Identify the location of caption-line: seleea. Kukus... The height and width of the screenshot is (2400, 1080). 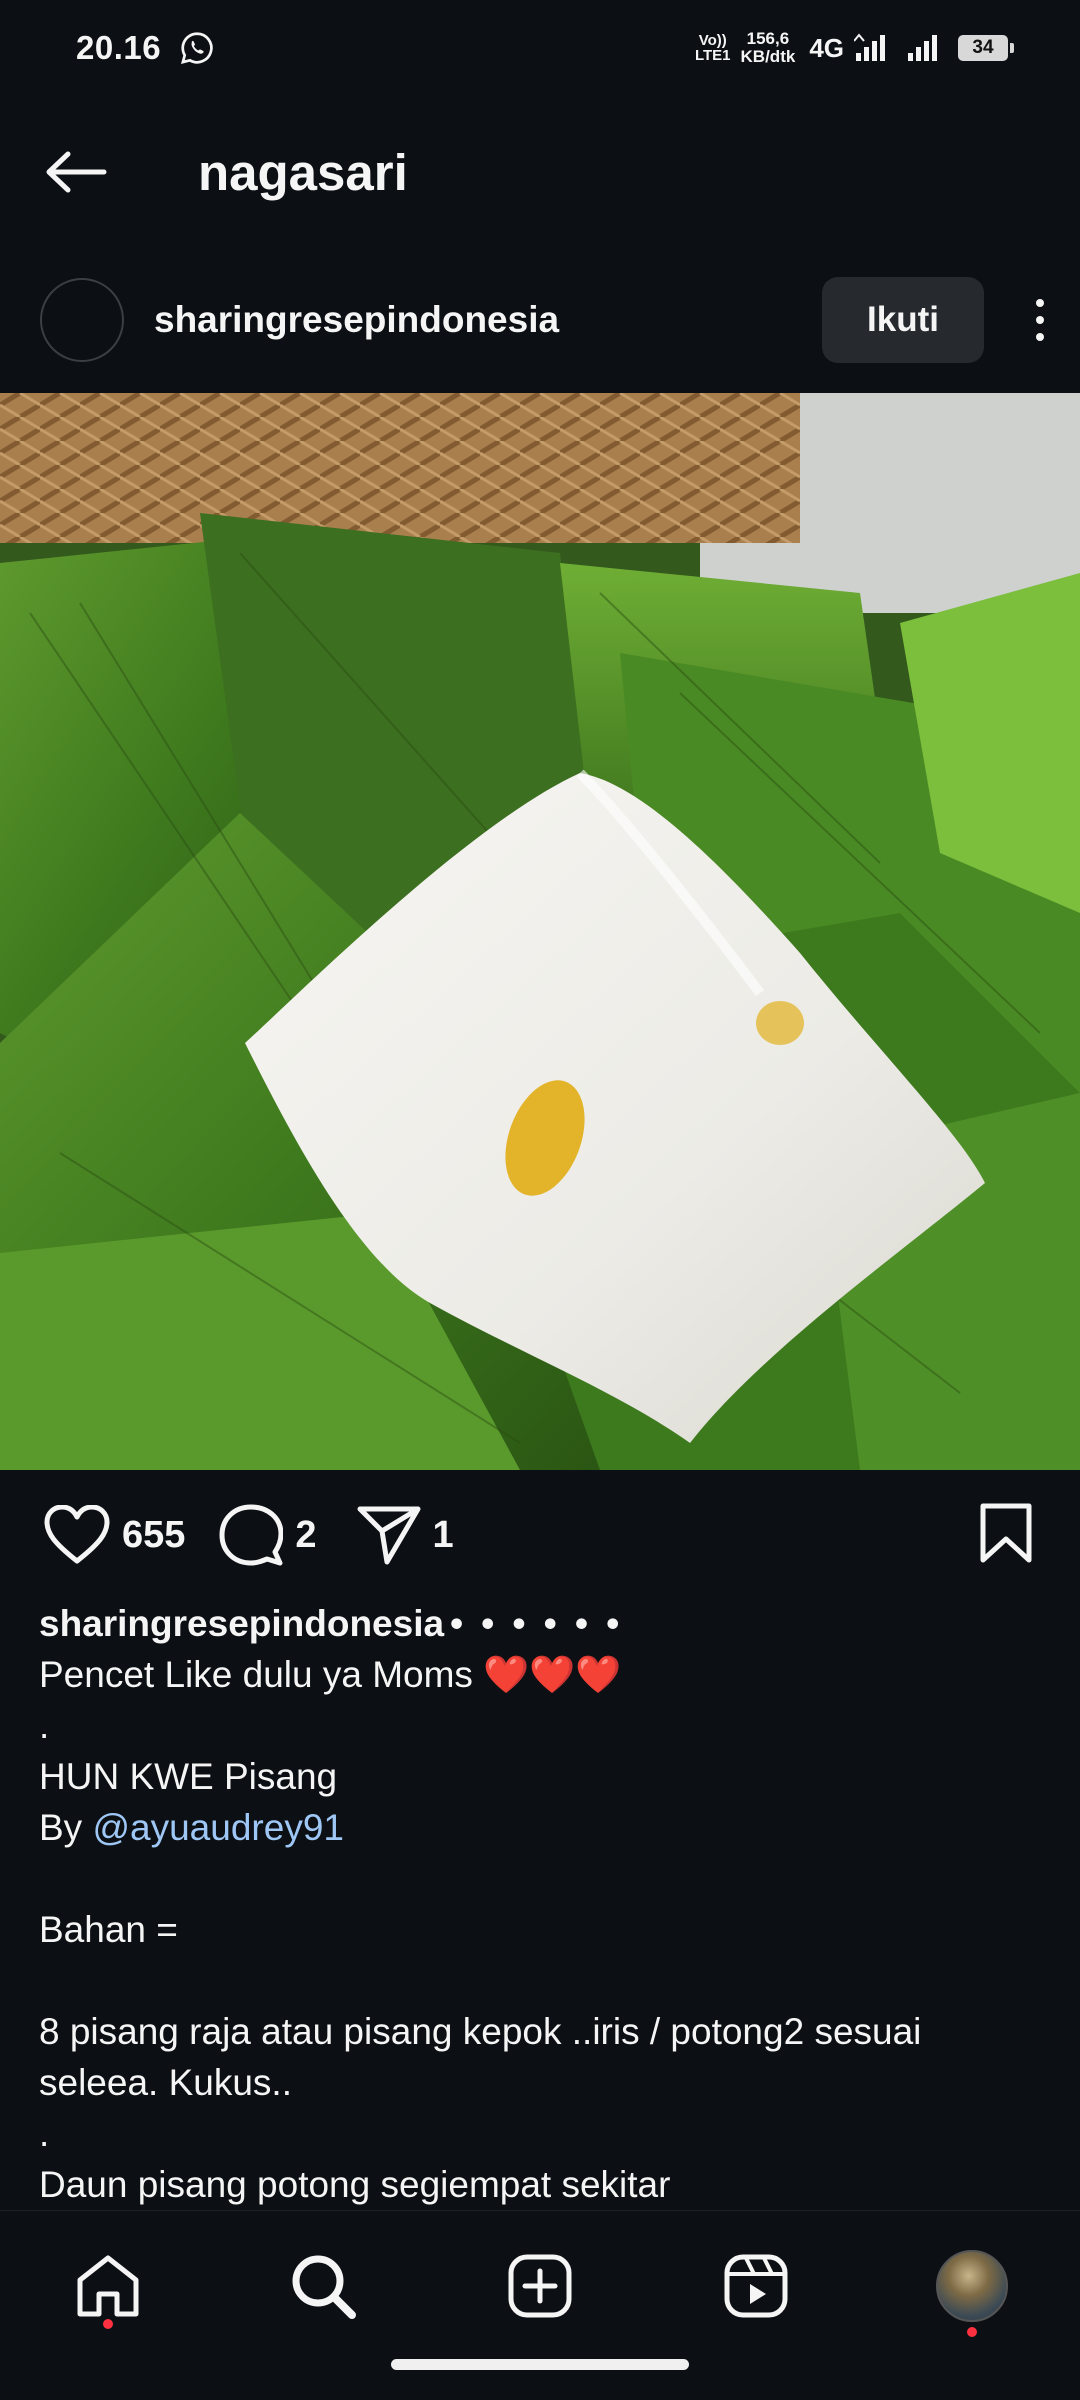
(165, 2082).